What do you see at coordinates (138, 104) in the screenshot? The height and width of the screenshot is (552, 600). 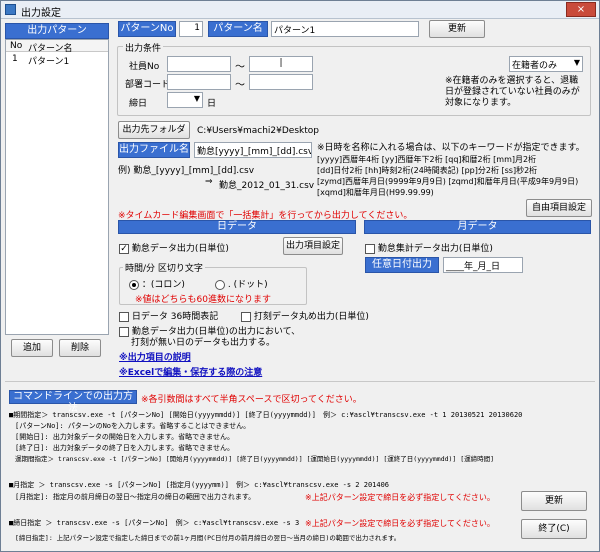 I see `cutoff-day-label: 締日` at bounding box center [138, 104].